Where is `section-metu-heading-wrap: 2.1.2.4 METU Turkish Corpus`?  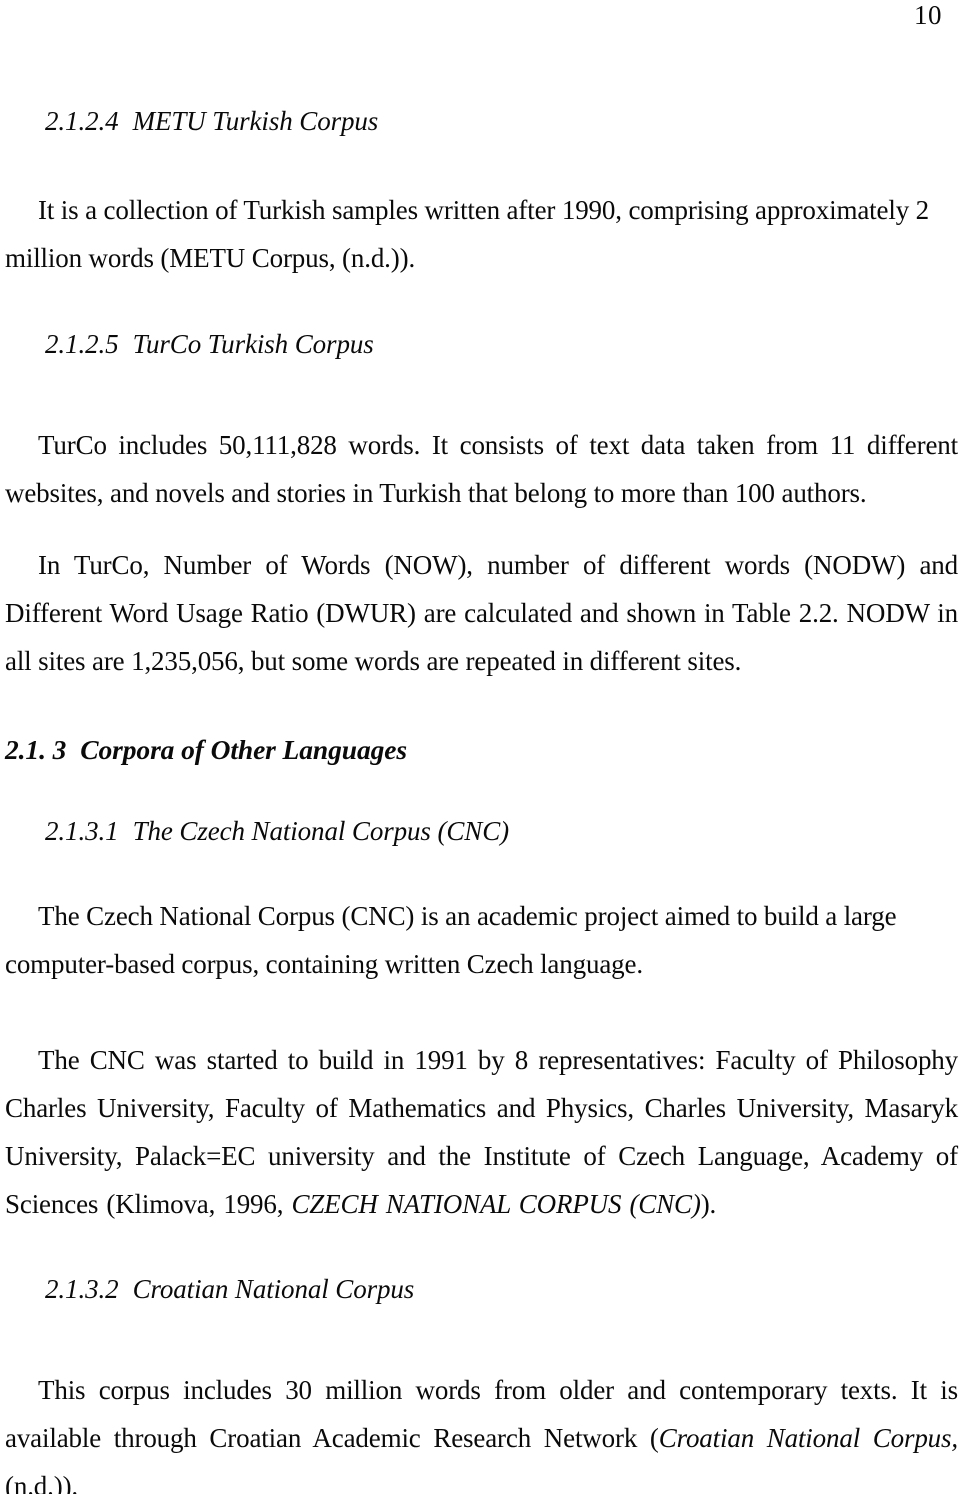
section-metu-heading-wrap: 2.1.2.4 METU Turkish Corpus is located at coordinates (481, 121).